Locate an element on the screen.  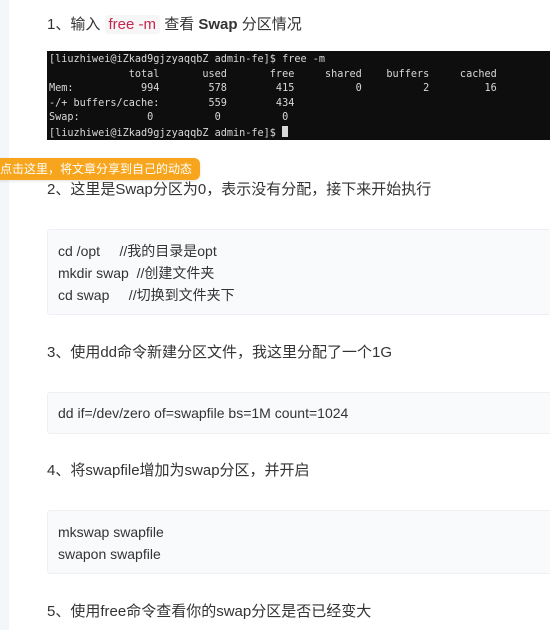
step-number: 1、 is located at coordinates (59, 24).